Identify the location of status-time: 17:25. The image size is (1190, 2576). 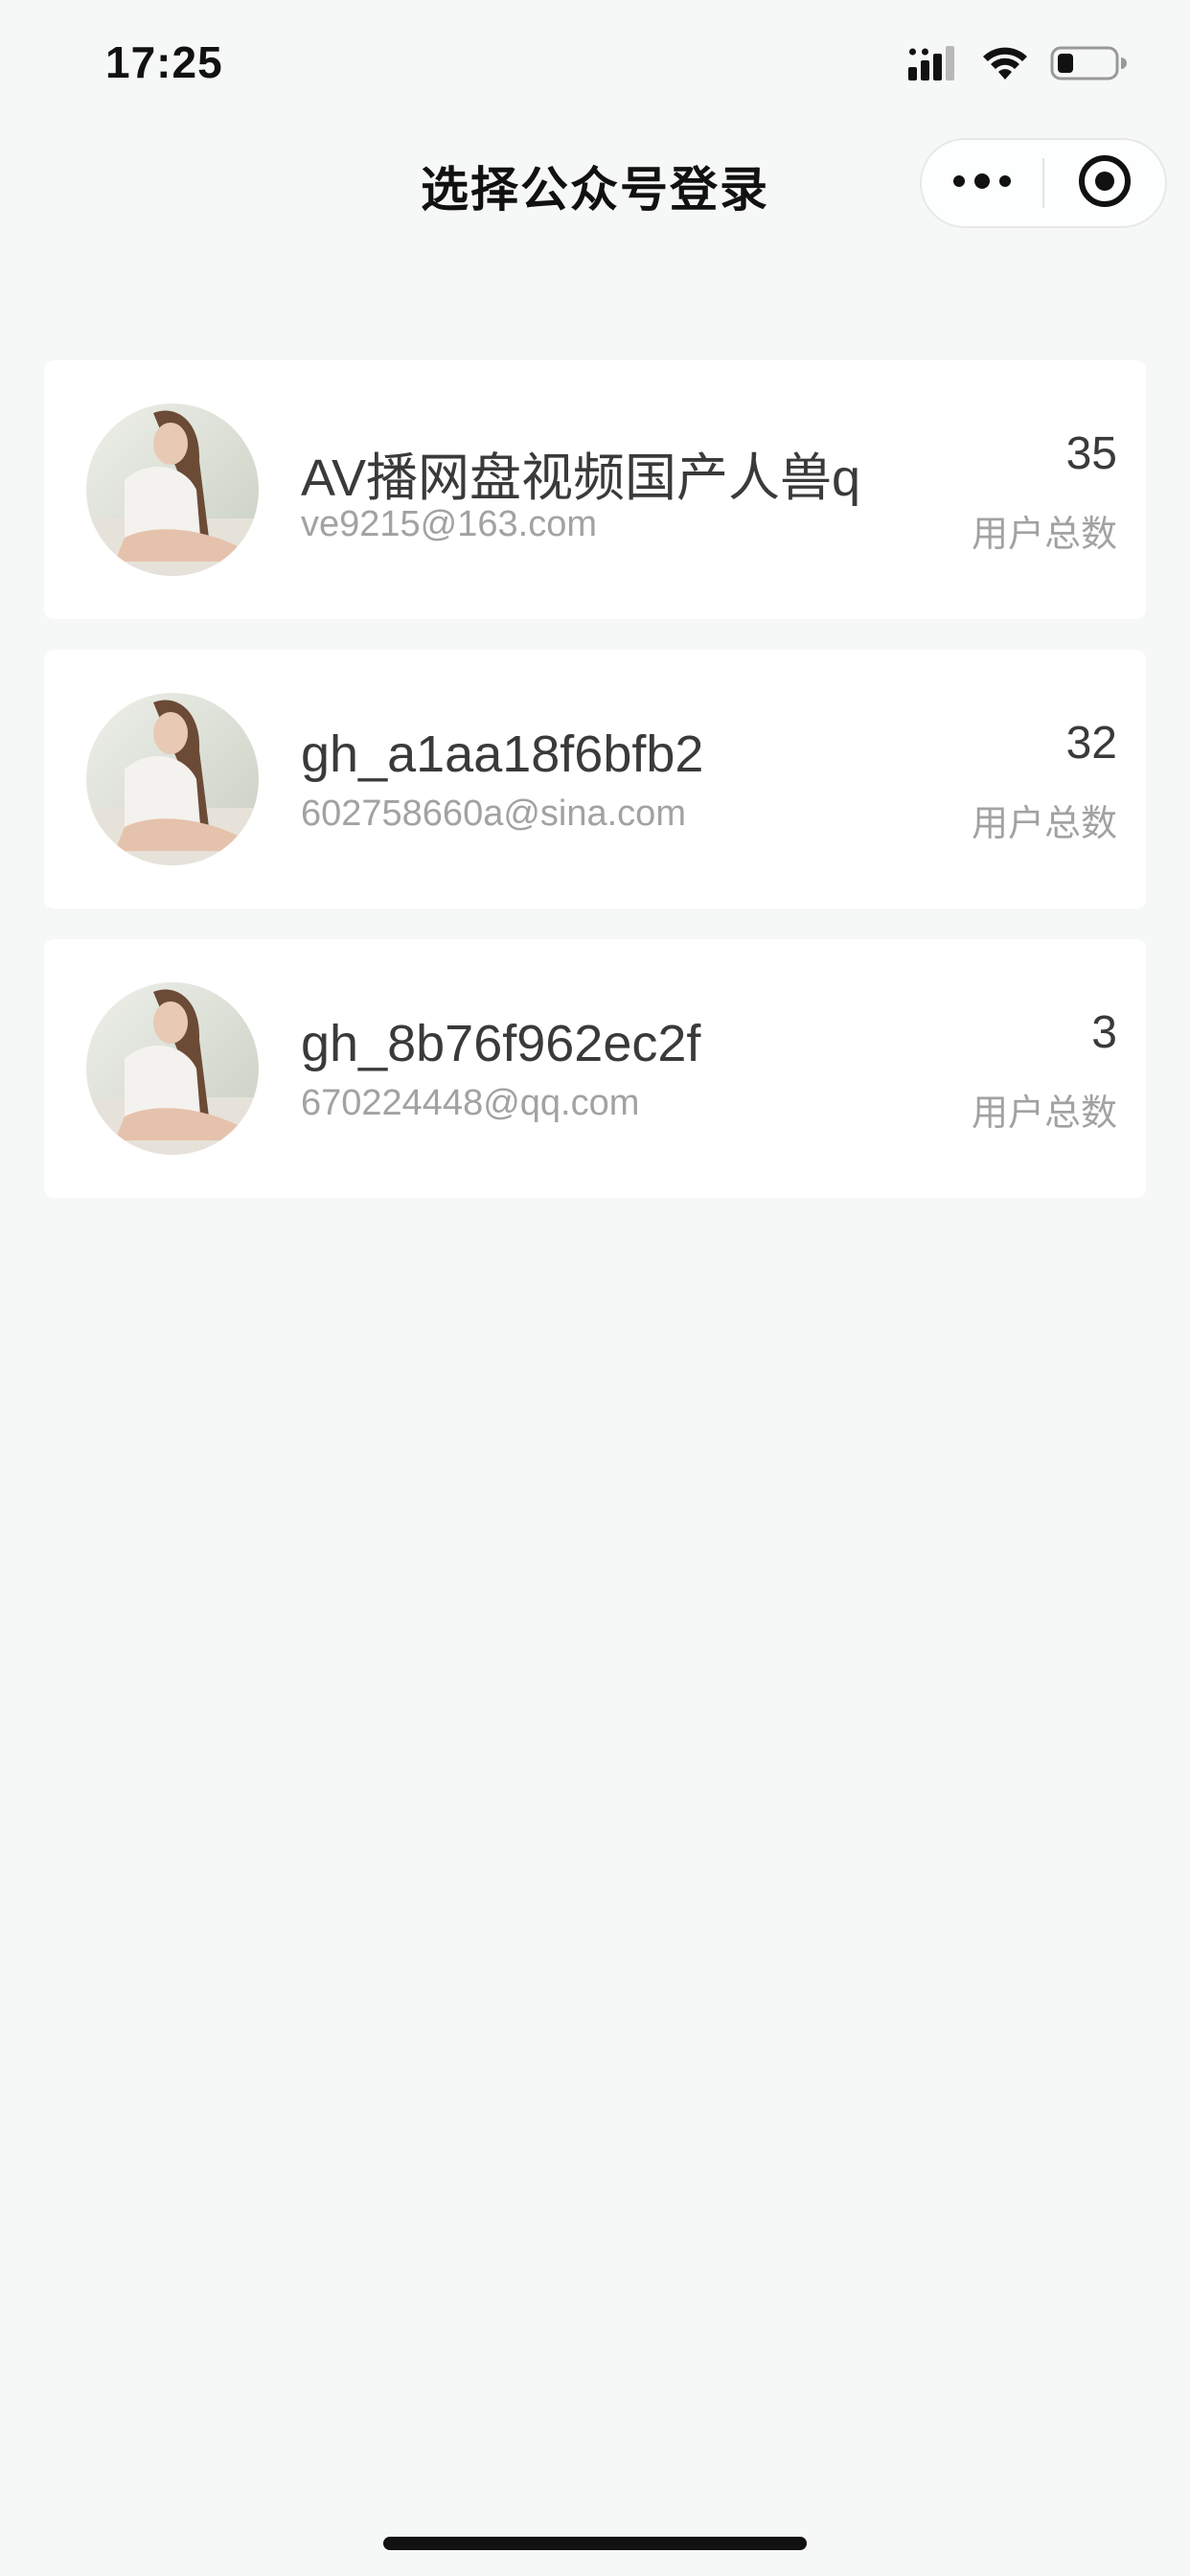
(164, 62).